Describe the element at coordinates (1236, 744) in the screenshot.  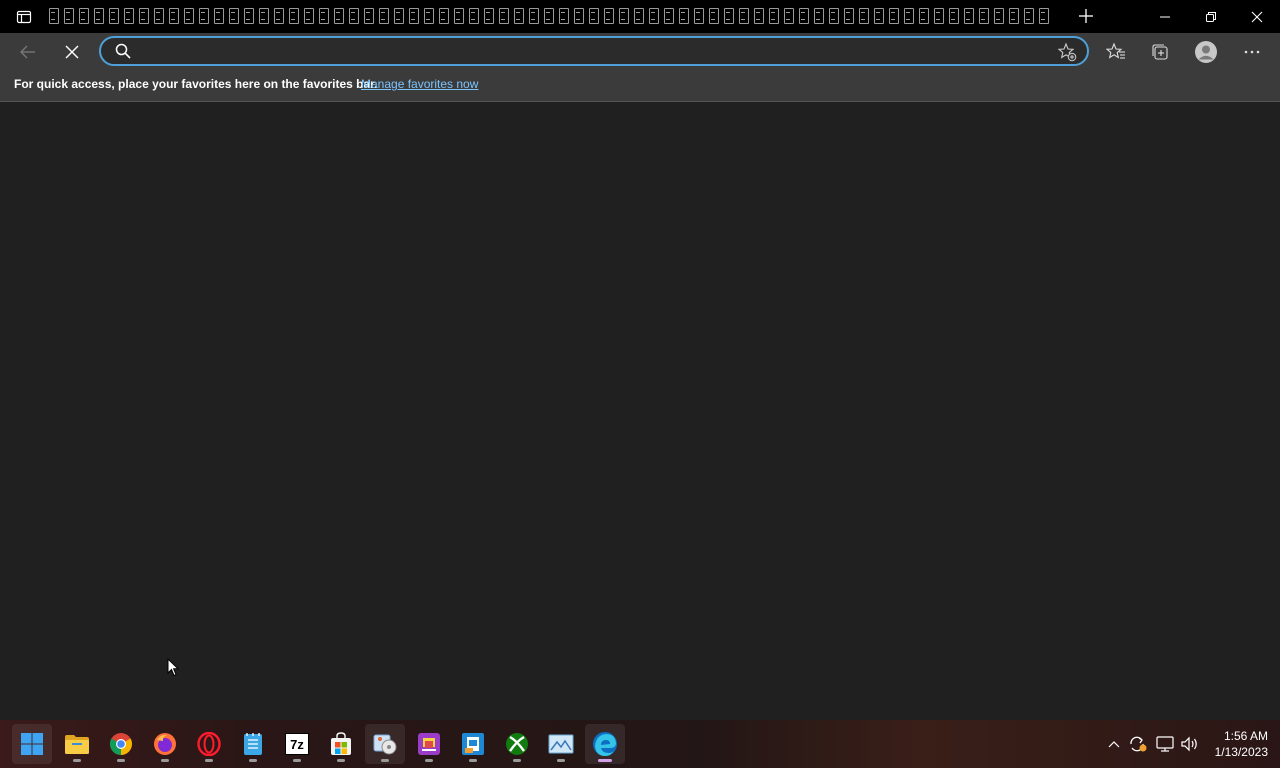
I see `system-clock: 1:56 AM 1/13/2023` at that location.